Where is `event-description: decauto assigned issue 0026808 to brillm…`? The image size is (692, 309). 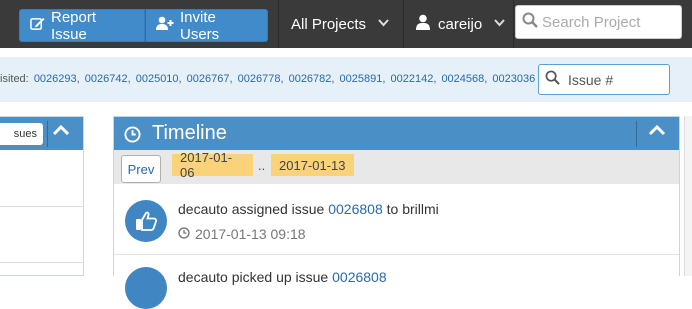
event-description: decauto assigned issue 0026808 to brillm… is located at coordinates (308, 209).